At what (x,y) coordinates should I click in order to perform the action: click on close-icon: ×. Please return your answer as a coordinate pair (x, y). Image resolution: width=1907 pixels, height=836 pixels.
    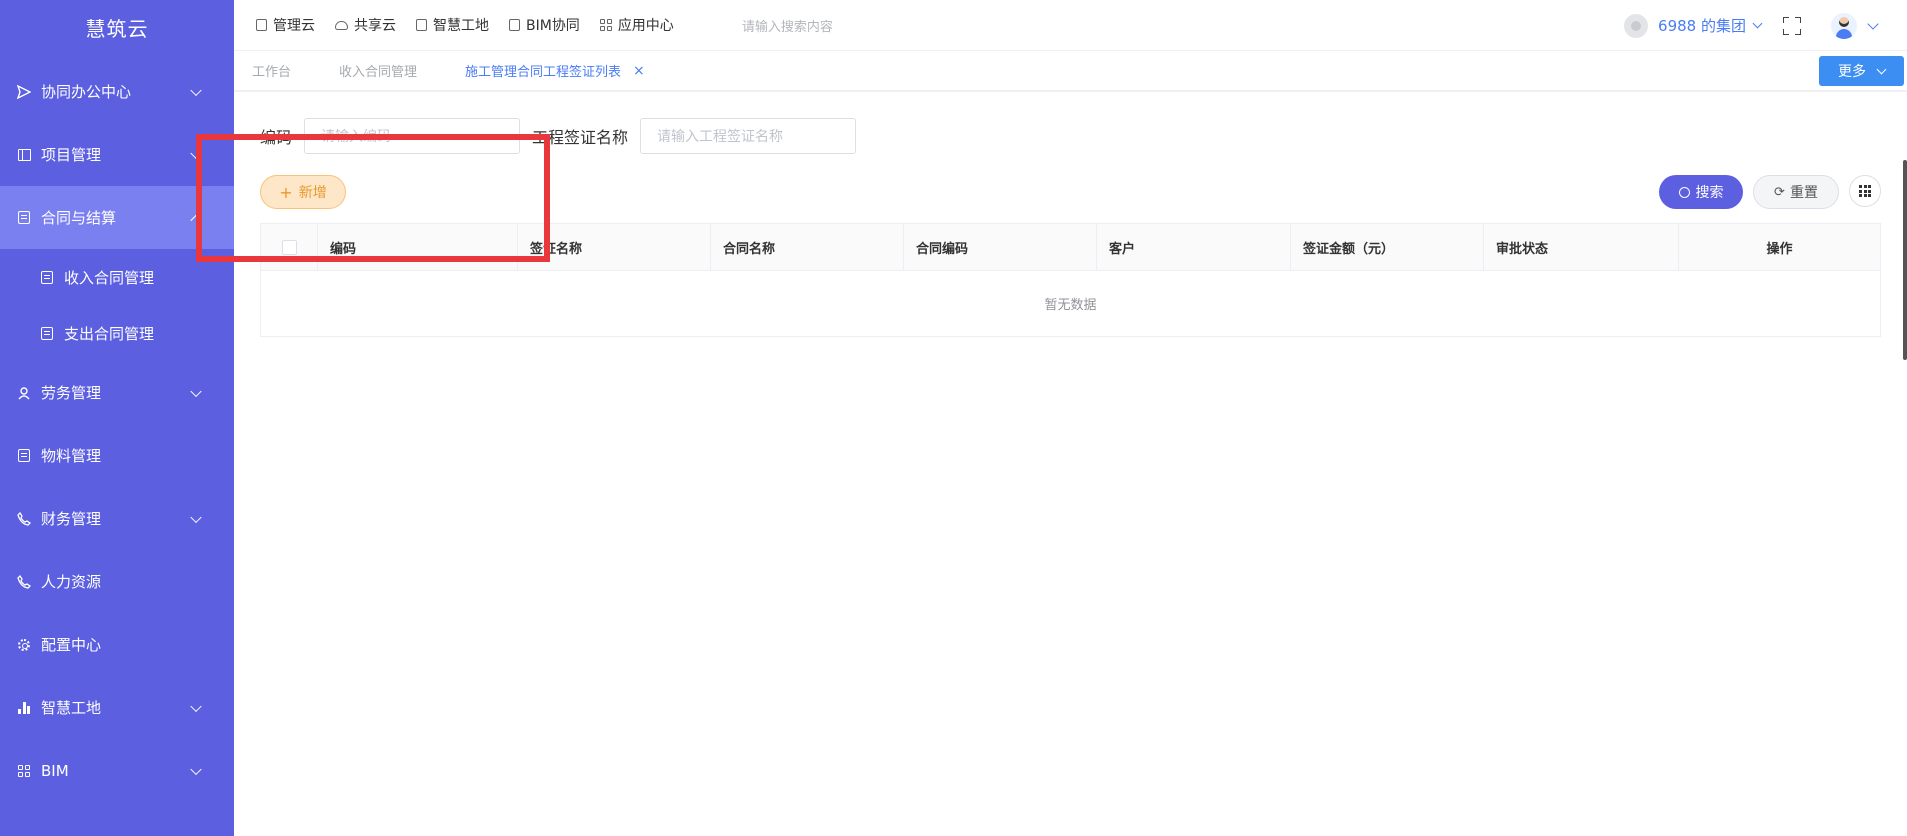
    Looking at the image, I should click on (639, 71).